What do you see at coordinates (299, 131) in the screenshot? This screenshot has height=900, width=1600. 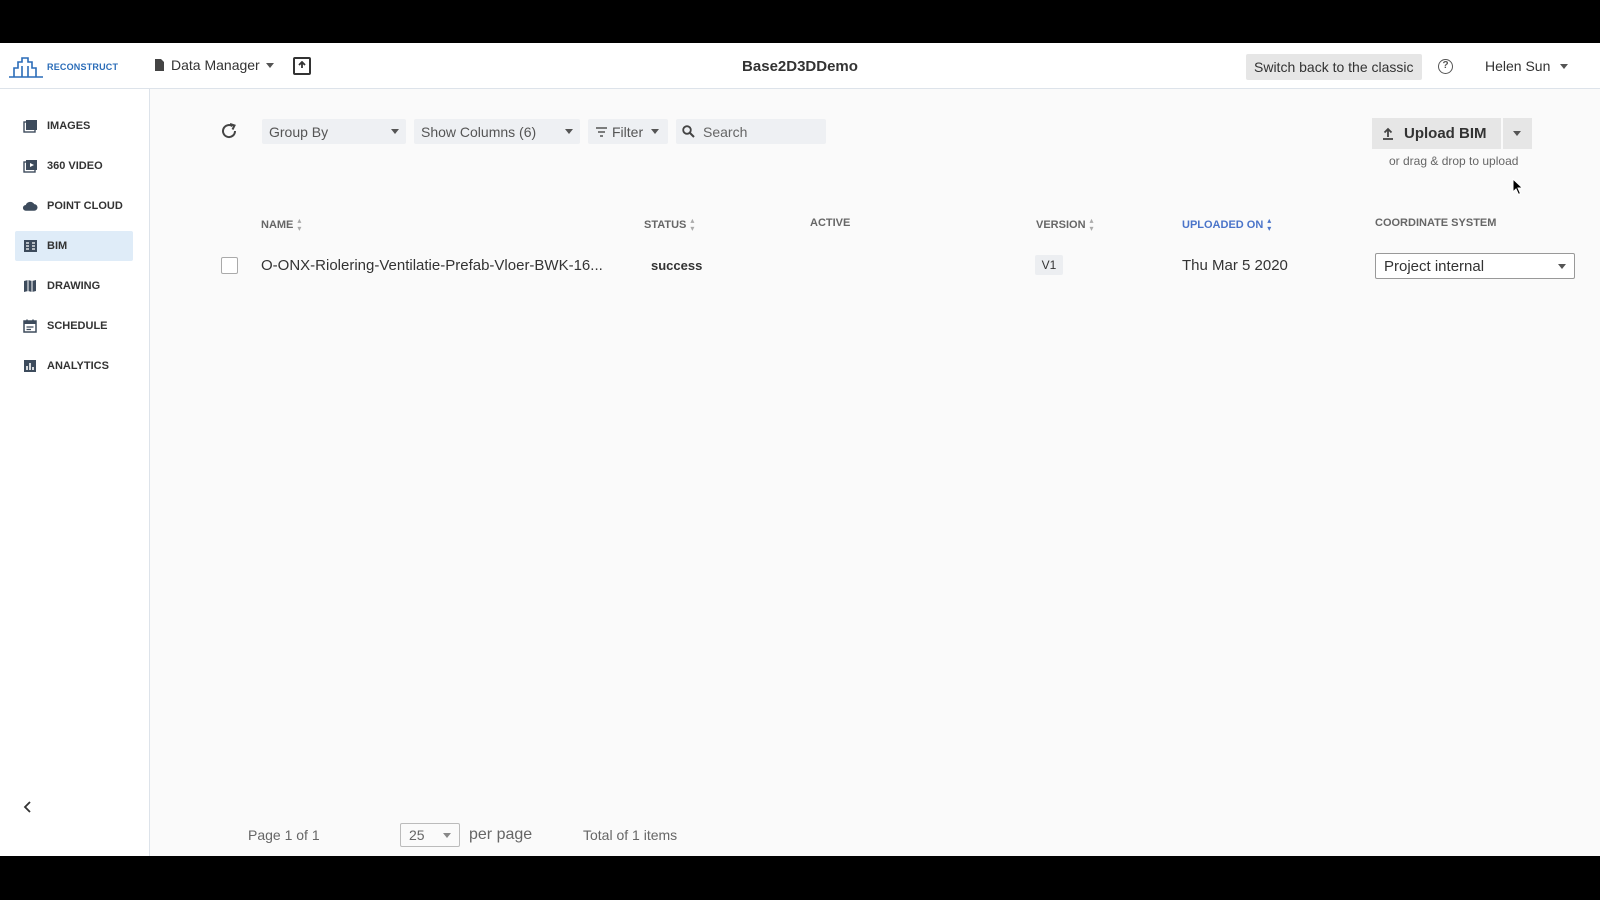 I see `group-by-label: Group By` at bounding box center [299, 131].